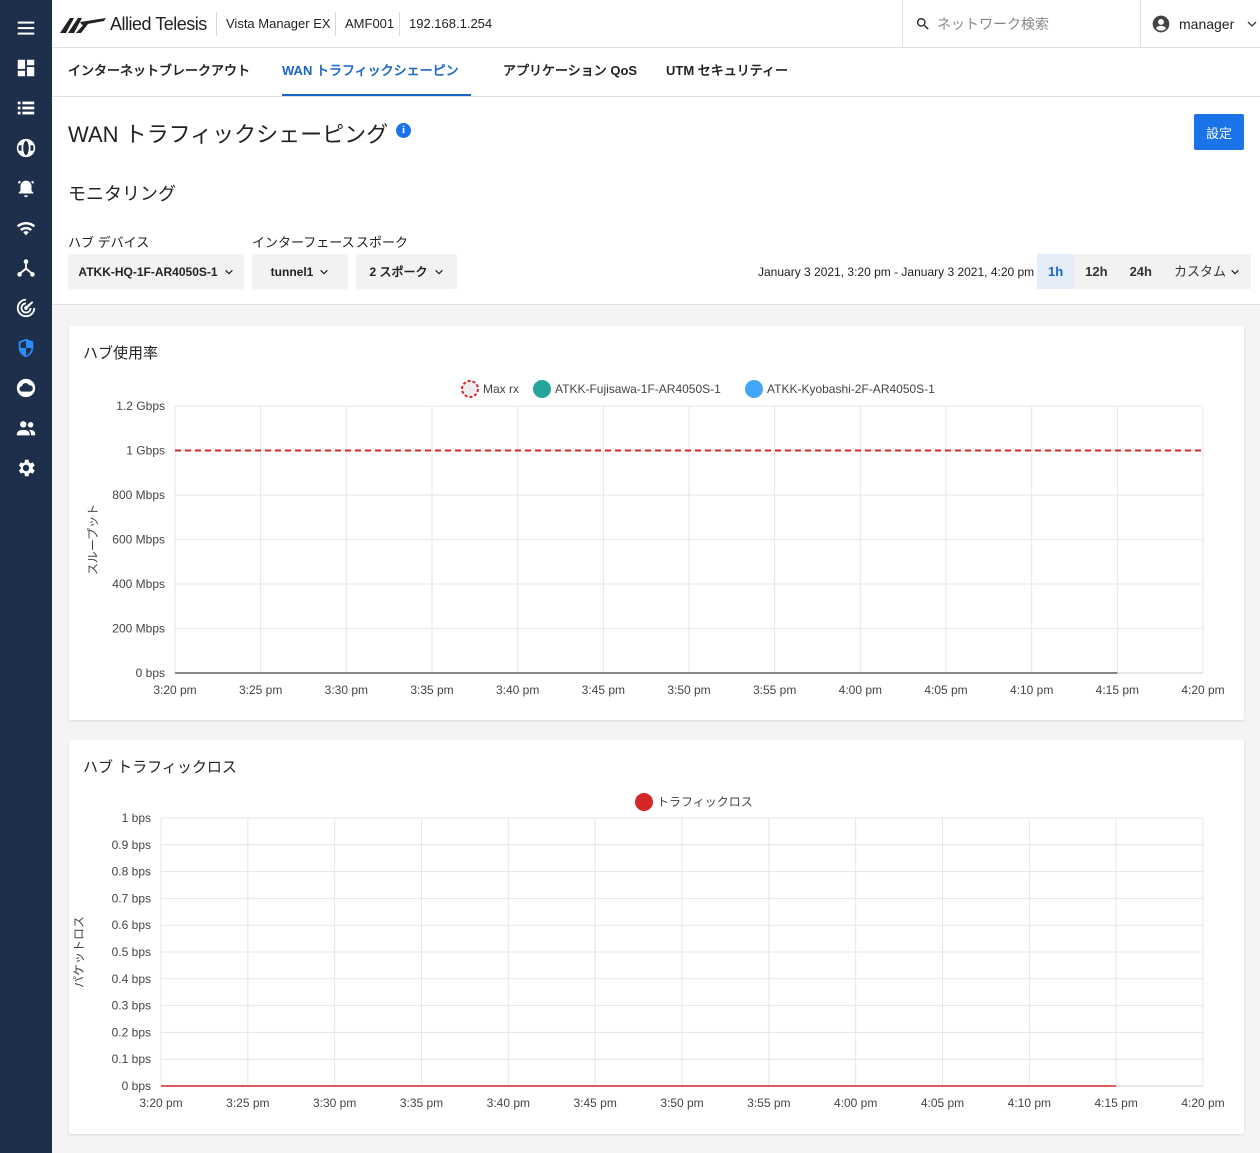 This screenshot has height=1153, width=1260. I want to click on y-axis-label: スループット, so click(93, 539).